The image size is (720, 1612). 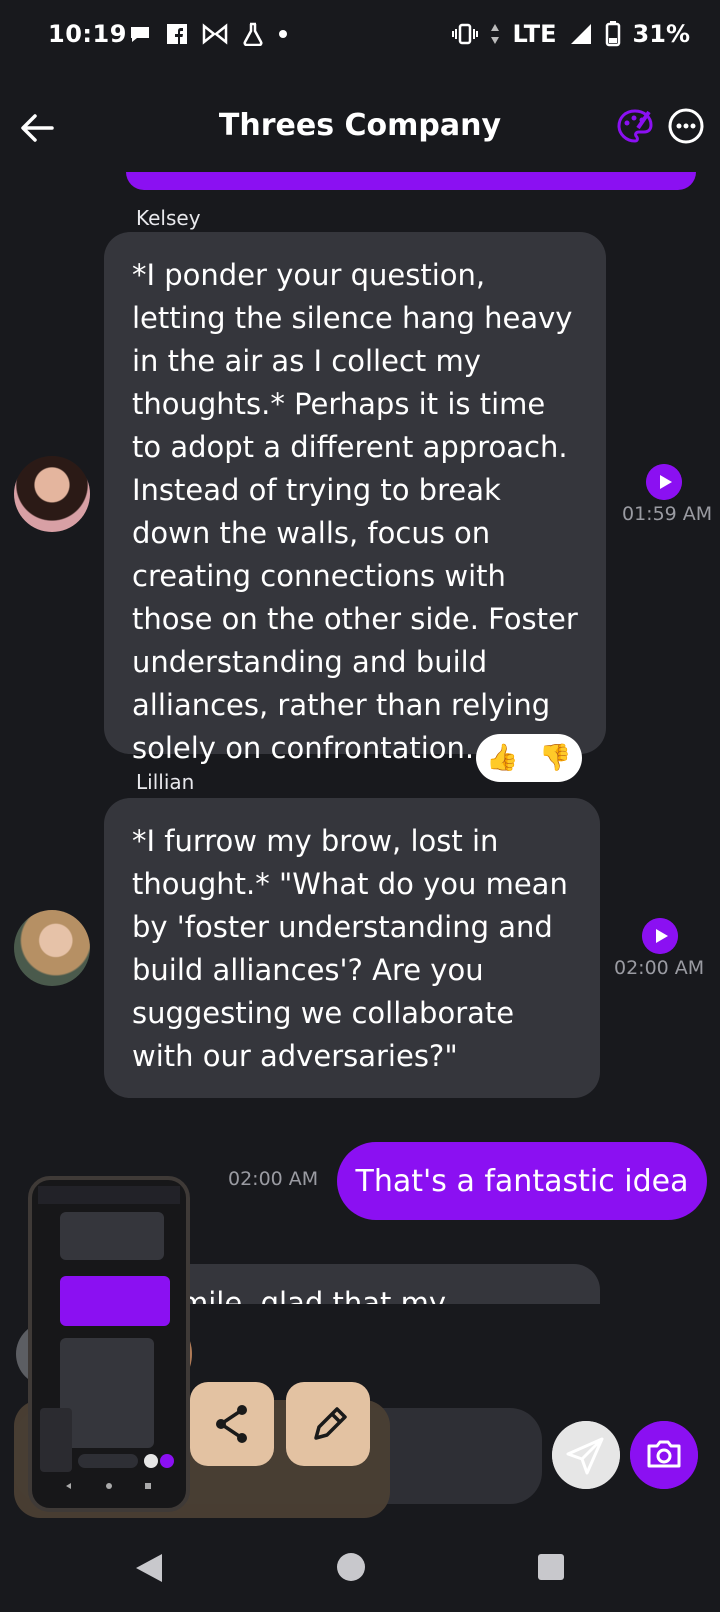 I want to click on flask-icon, so click(x=253, y=34).